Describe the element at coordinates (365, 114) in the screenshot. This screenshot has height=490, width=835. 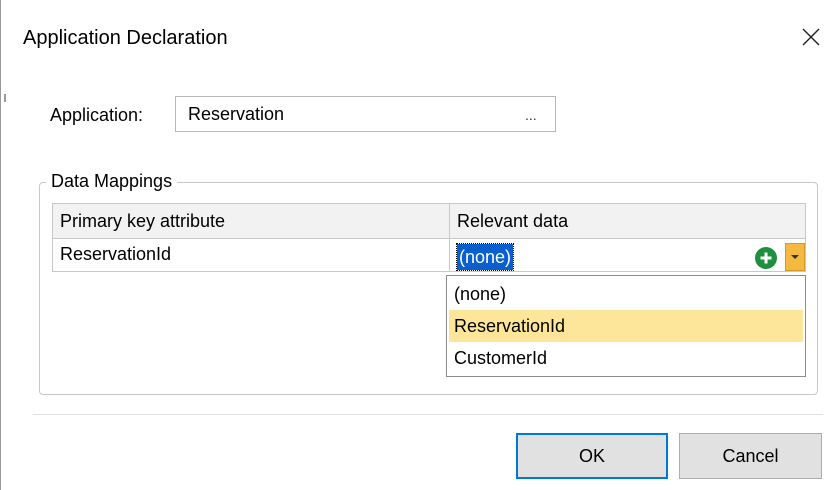
I see `application-field: Reservation` at that location.